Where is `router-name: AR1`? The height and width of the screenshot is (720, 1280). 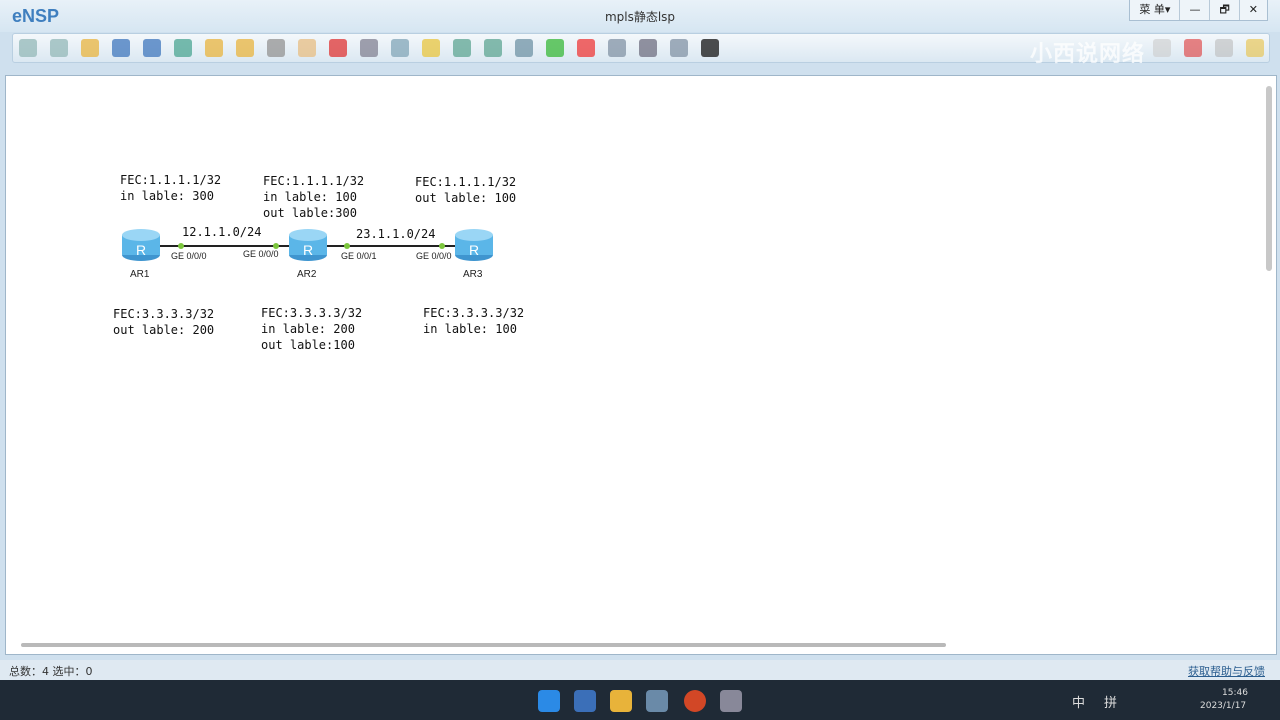
router-name: AR1 is located at coordinates (140, 274).